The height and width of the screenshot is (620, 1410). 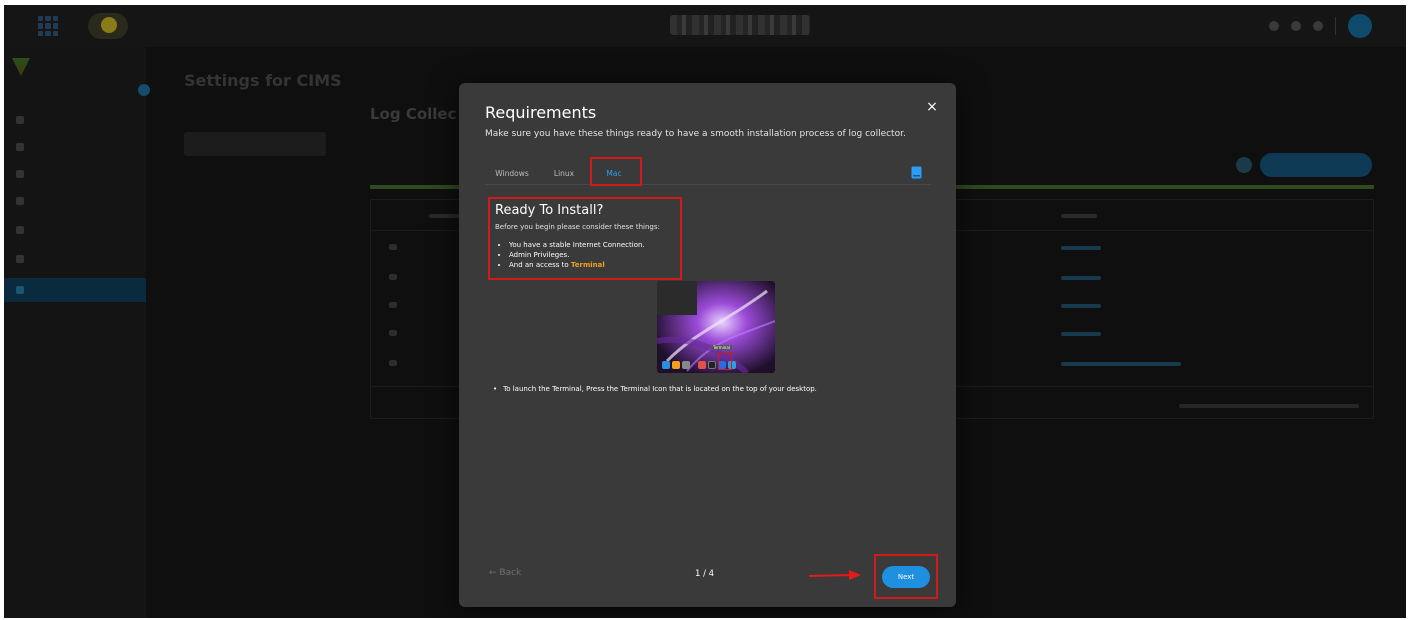 What do you see at coordinates (906, 577) in the screenshot?
I see `next-button: Next` at bounding box center [906, 577].